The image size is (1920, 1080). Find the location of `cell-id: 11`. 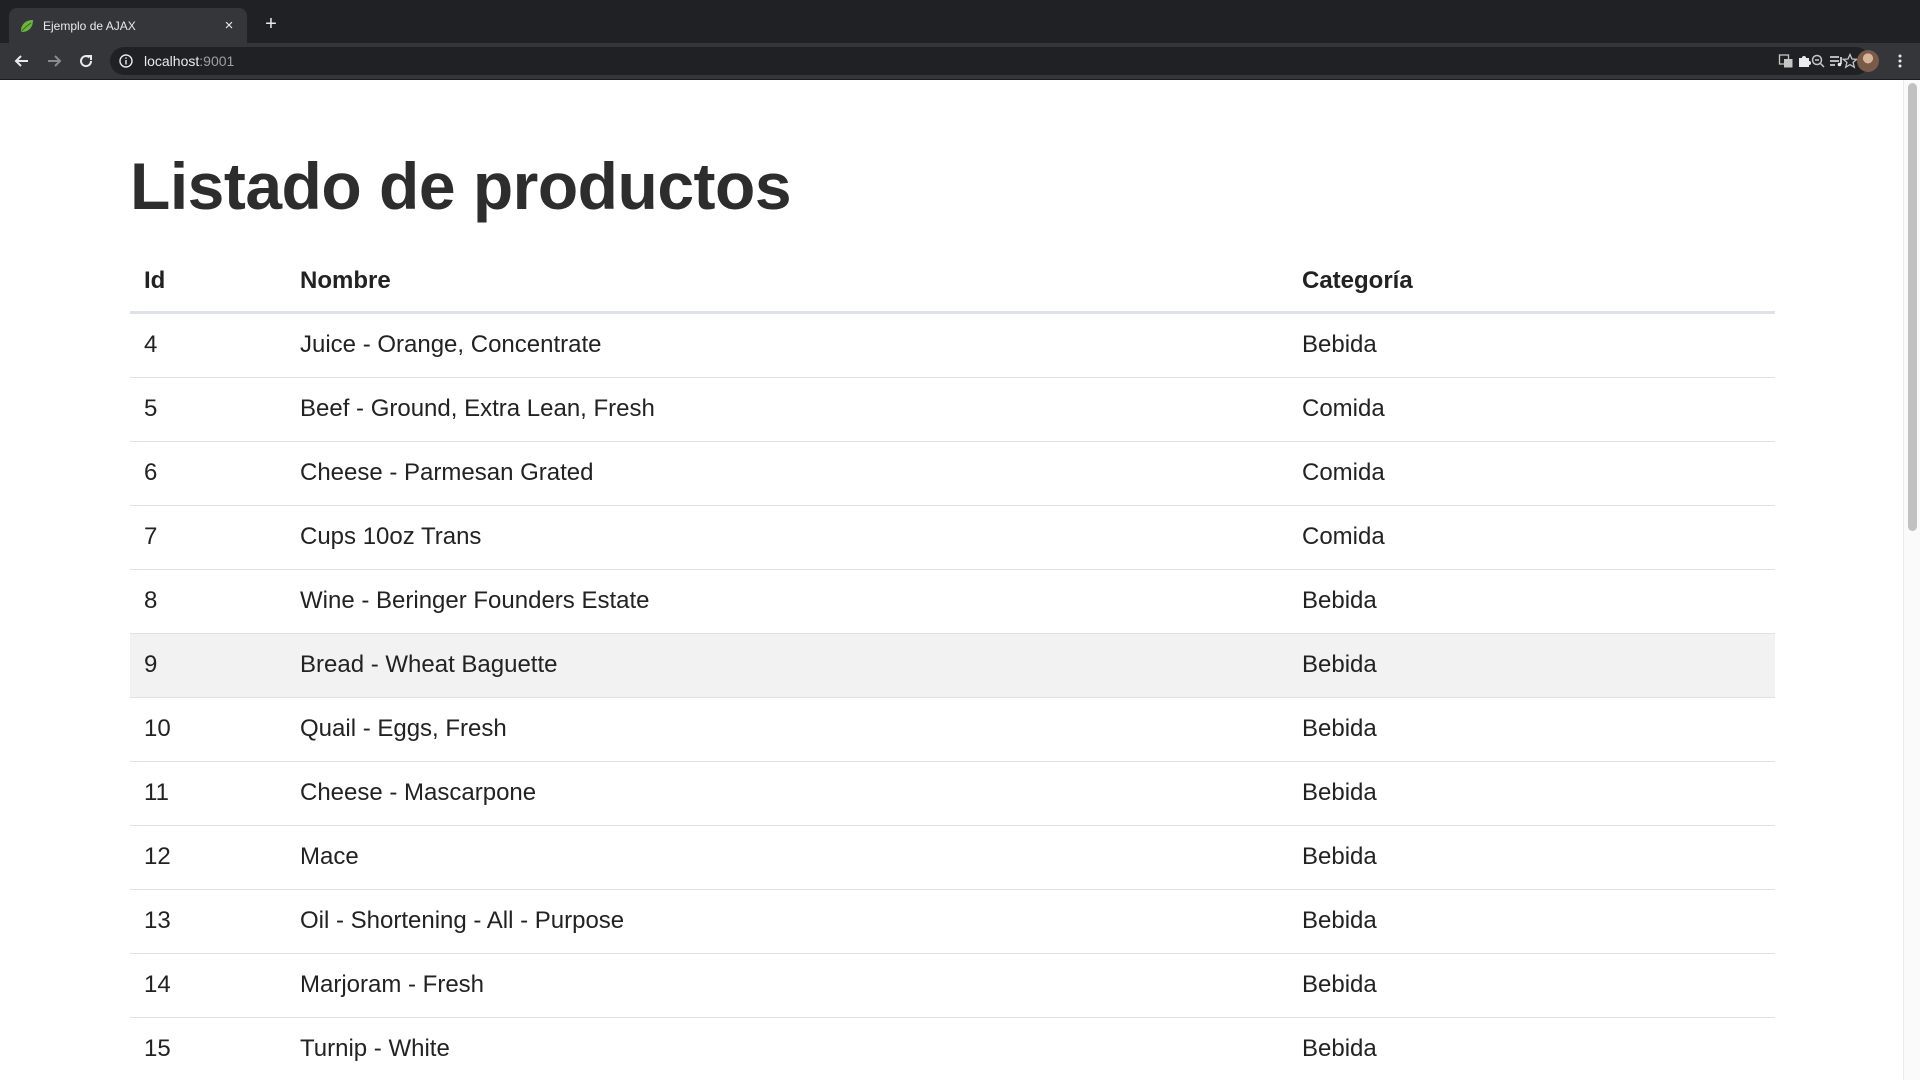

cell-id: 11 is located at coordinates (208, 793).